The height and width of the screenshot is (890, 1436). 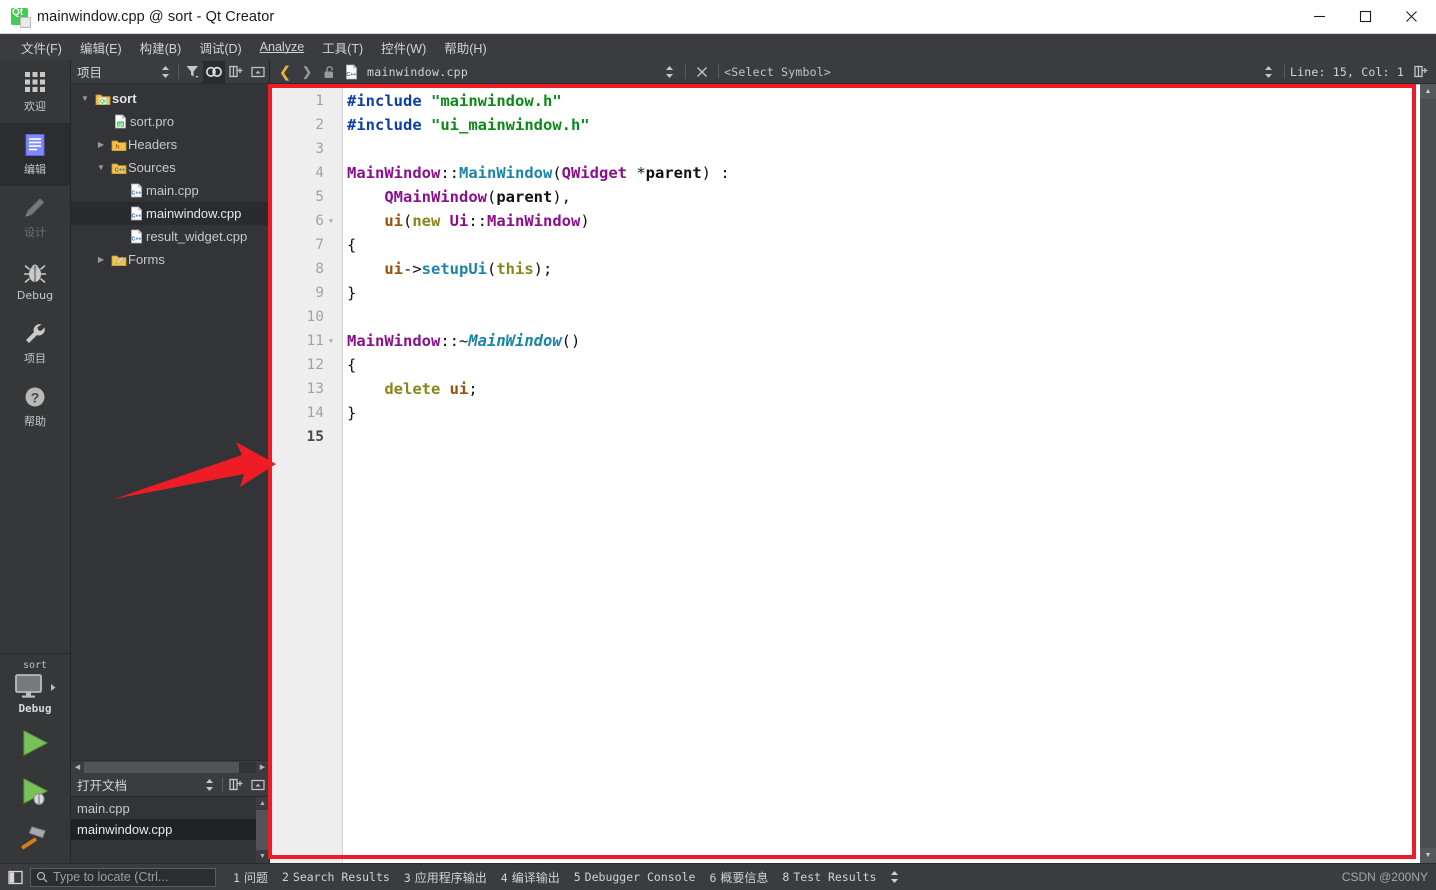 What do you see at coordinates (170, 98) in the screenshot?
I see `tree-item-sort: ▼ Qt sort` at bounding box center [170, 98].